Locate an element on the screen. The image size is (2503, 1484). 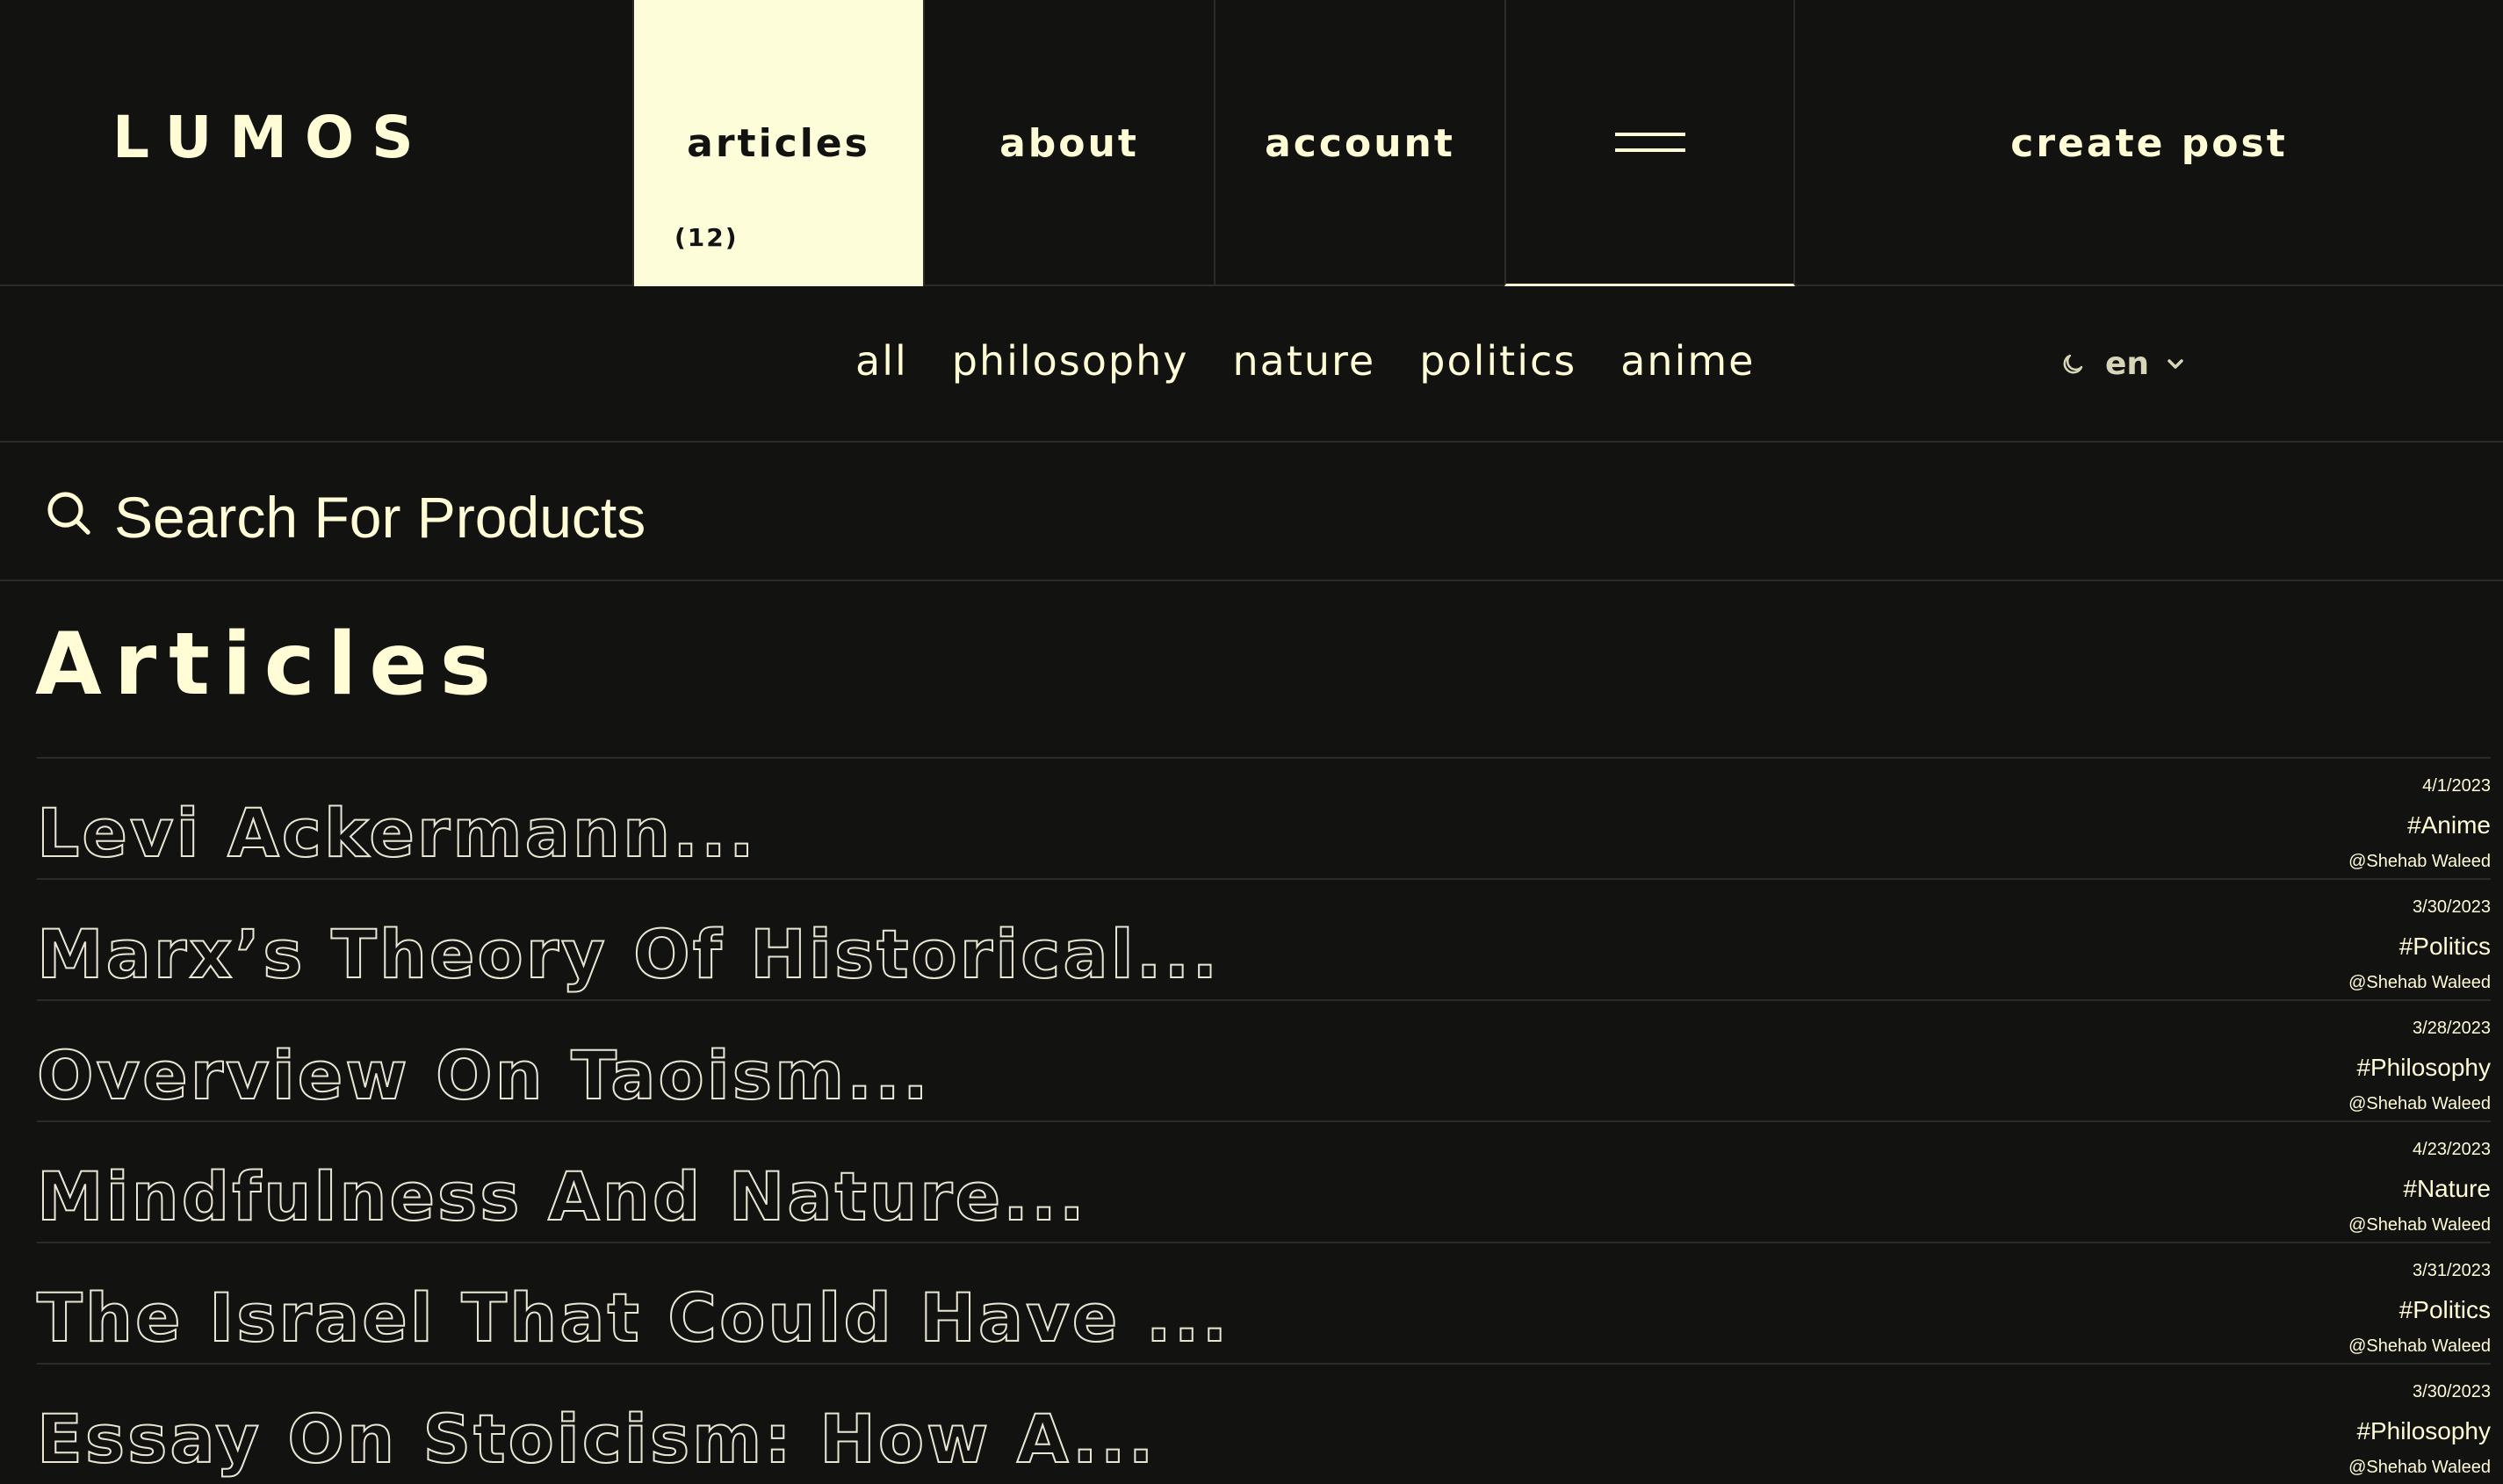
article-meta: 3/31/2023 #Politics @Shehab Waleed is located at coordinates (2419, 1309).